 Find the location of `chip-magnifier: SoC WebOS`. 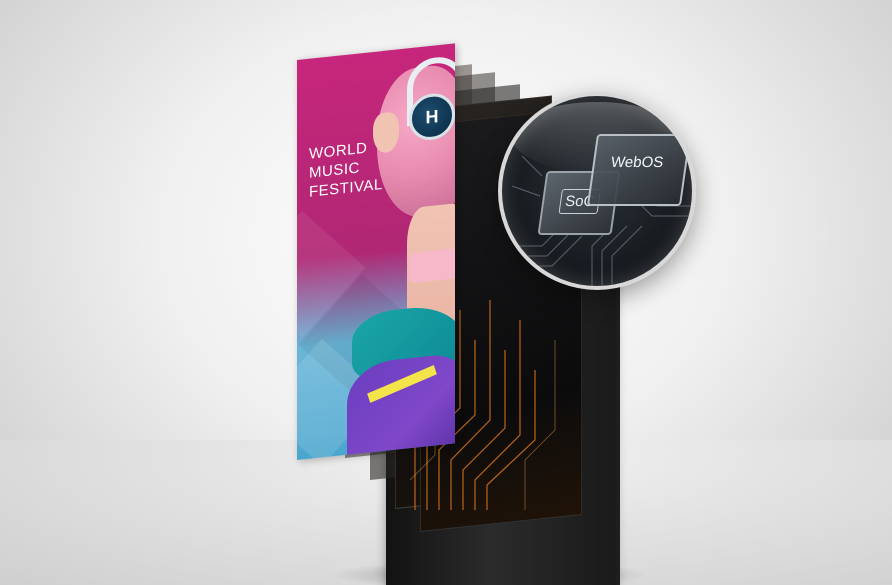

chip-magnifier: SoC WebOS is located at coordinates (597, 191).